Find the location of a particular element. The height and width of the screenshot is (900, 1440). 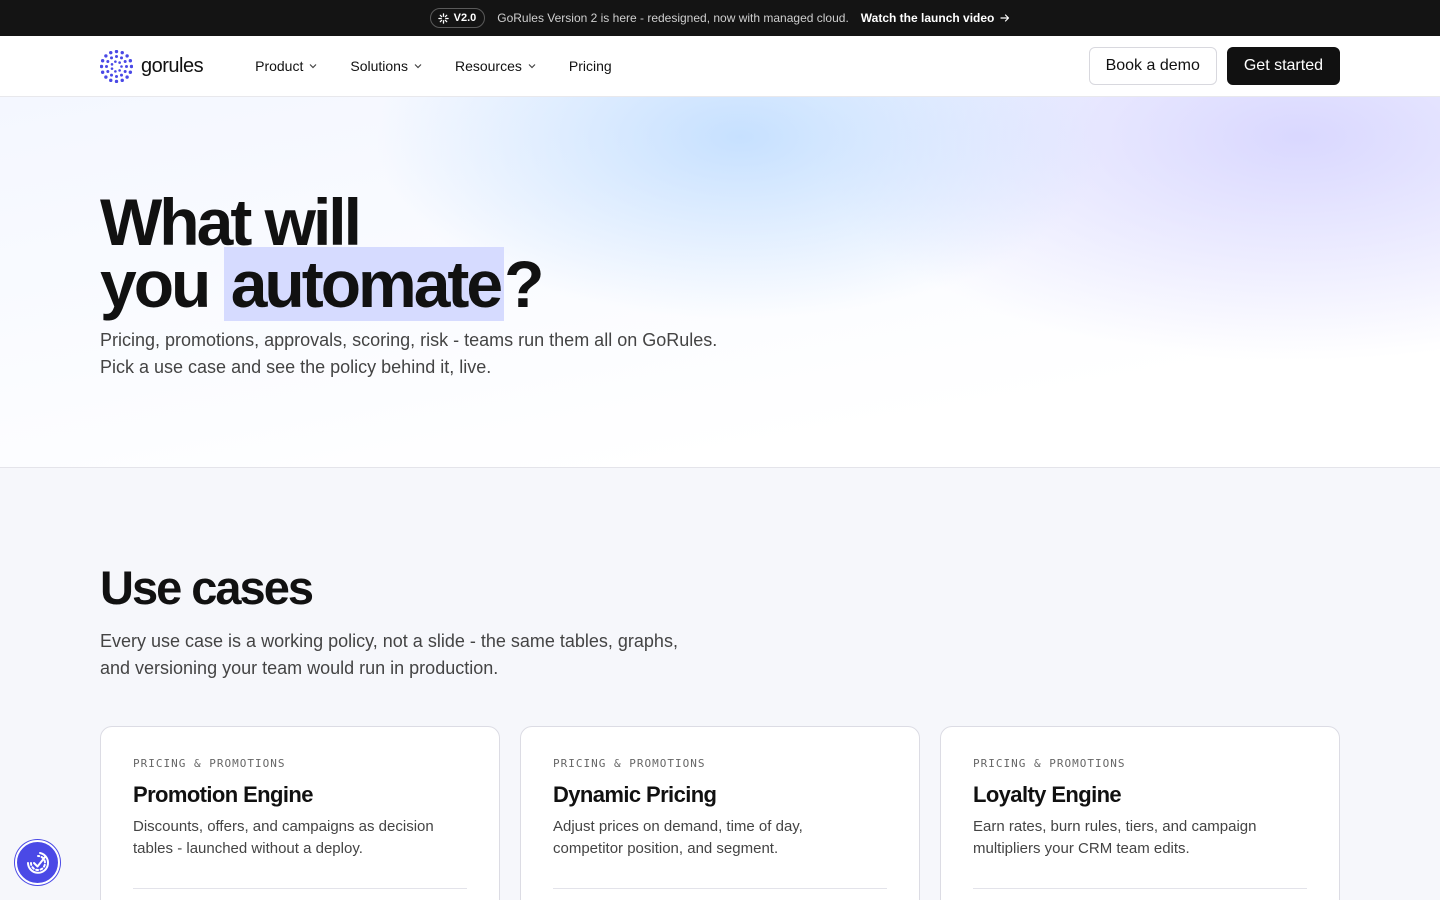

card-description-line2: competitor position, and segment. is located at coordinates (666, 848).